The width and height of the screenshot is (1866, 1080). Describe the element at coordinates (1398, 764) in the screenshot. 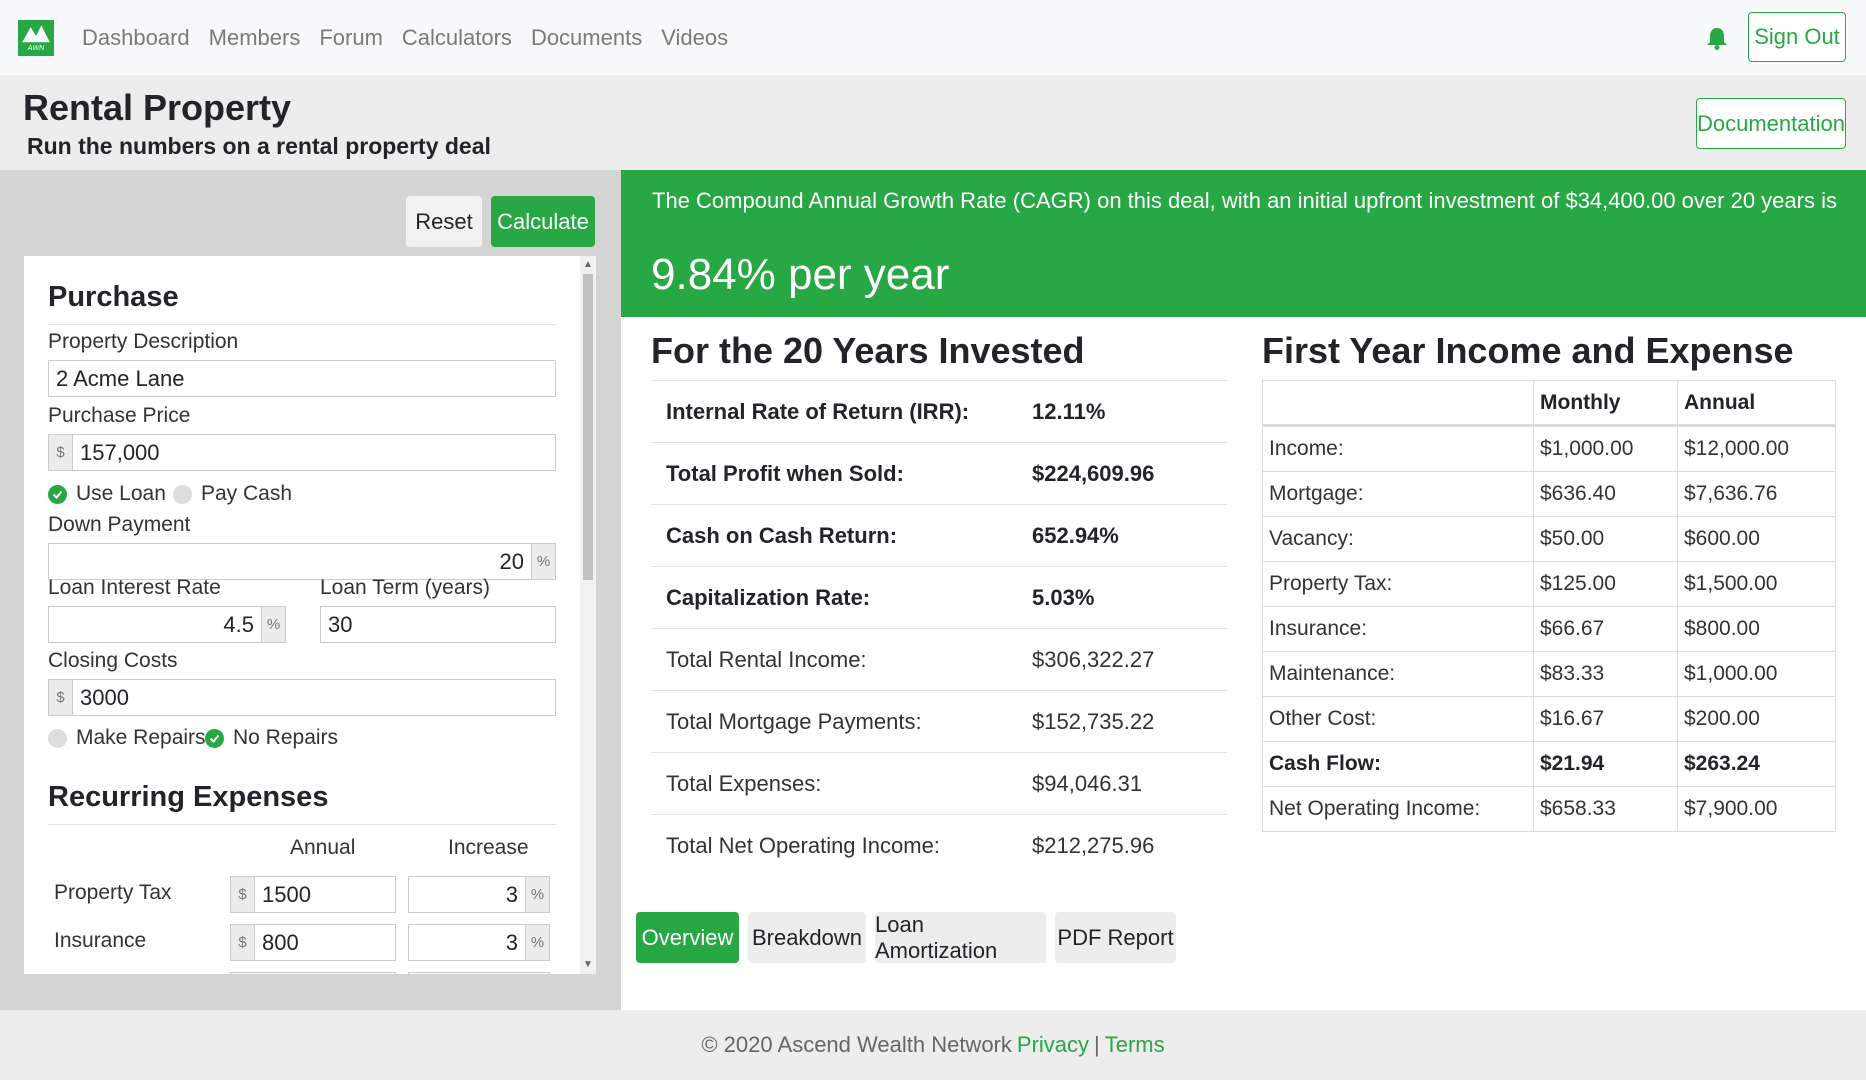

I see `row-label: Cash Flow:` at that location.